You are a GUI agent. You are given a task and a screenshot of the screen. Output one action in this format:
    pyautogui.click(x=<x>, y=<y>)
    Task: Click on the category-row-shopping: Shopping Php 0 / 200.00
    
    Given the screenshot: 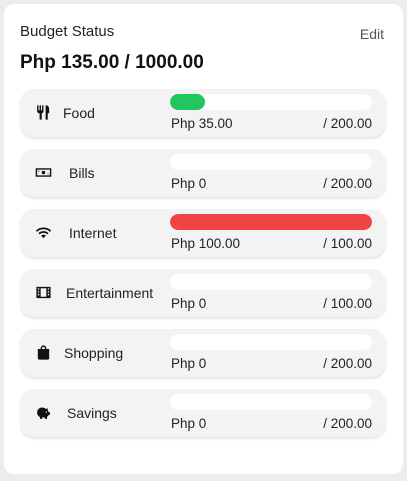 What is the action you would take?
    pyautogui.click(x=203, y=353)
    